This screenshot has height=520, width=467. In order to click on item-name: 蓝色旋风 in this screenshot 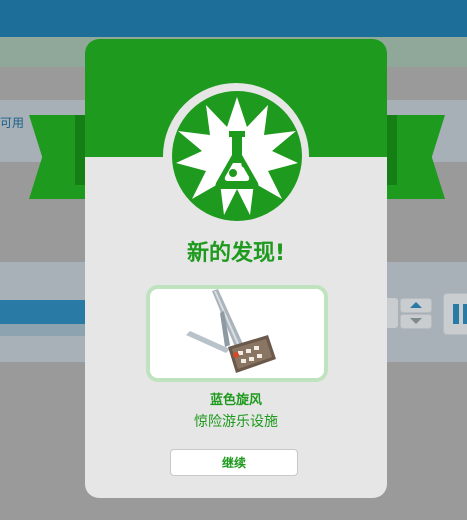, I will do `click(235, 400)`.